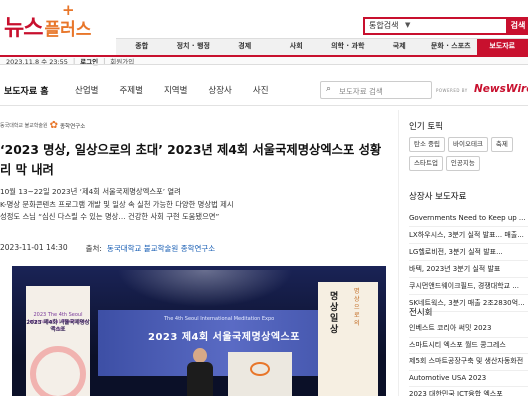 Image resolution: width=528 pixels, height=396 pixels. I want to click on newswire-logo: NewsWire, so click(501, 89).